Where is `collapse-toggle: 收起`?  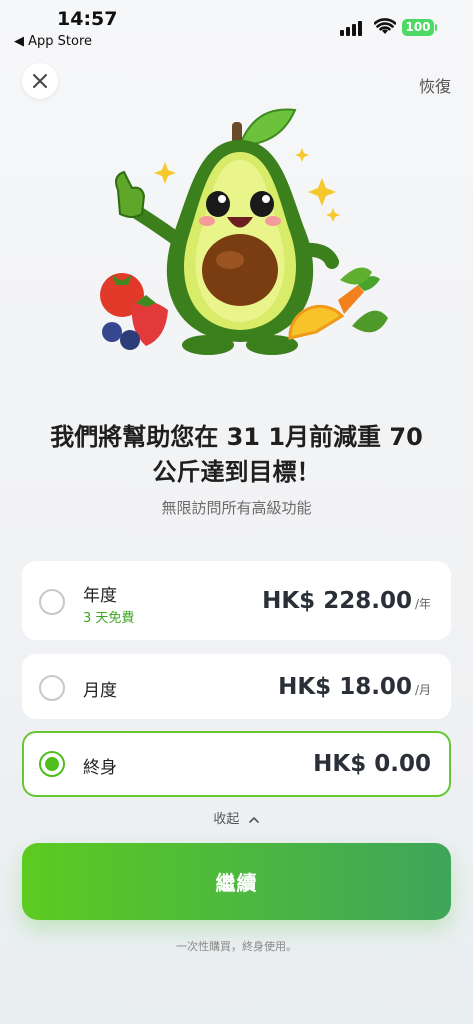
collapse-toggle: 收起 is located at coordinates (236, 817).